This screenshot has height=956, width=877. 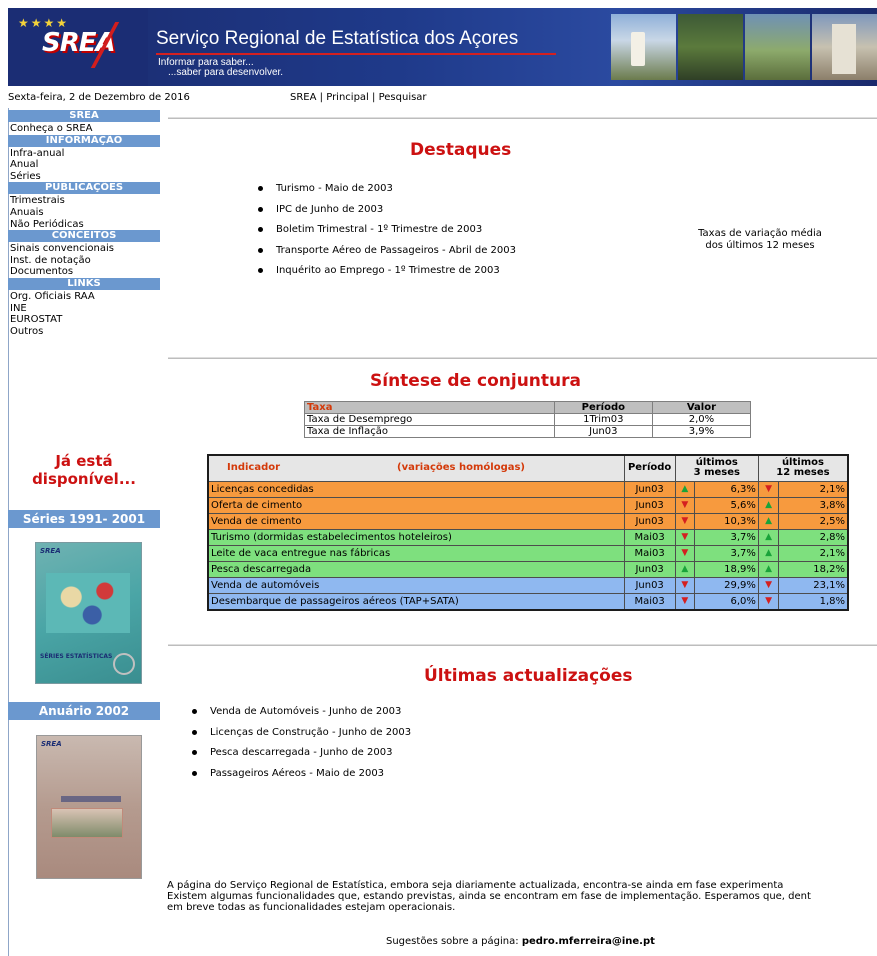 I want to click on indicator-12m-value: 2,1%, so click(x=813, y=553).